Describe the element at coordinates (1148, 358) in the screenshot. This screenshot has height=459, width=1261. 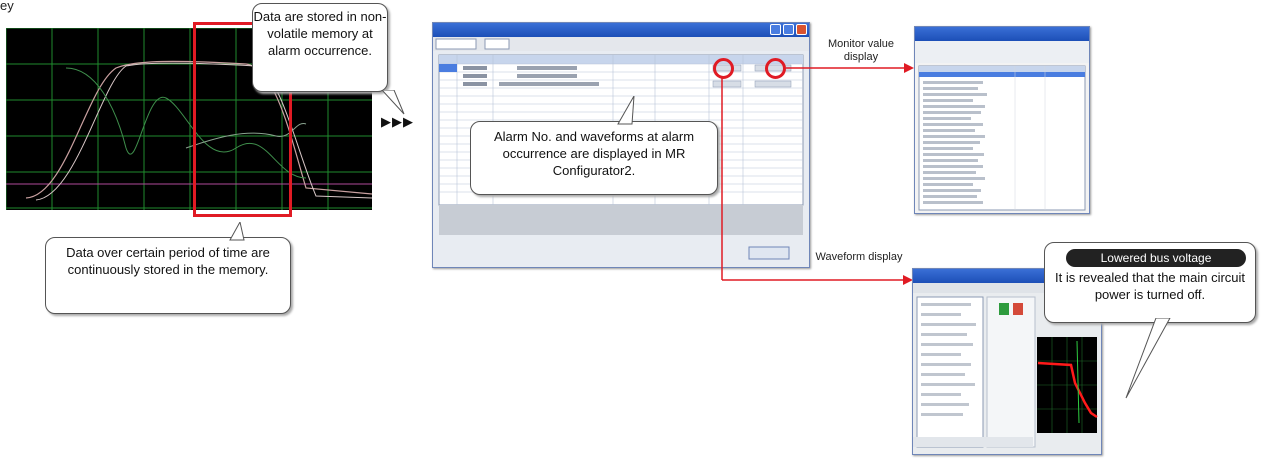
I see `callout-pointer-revealed` at that location.